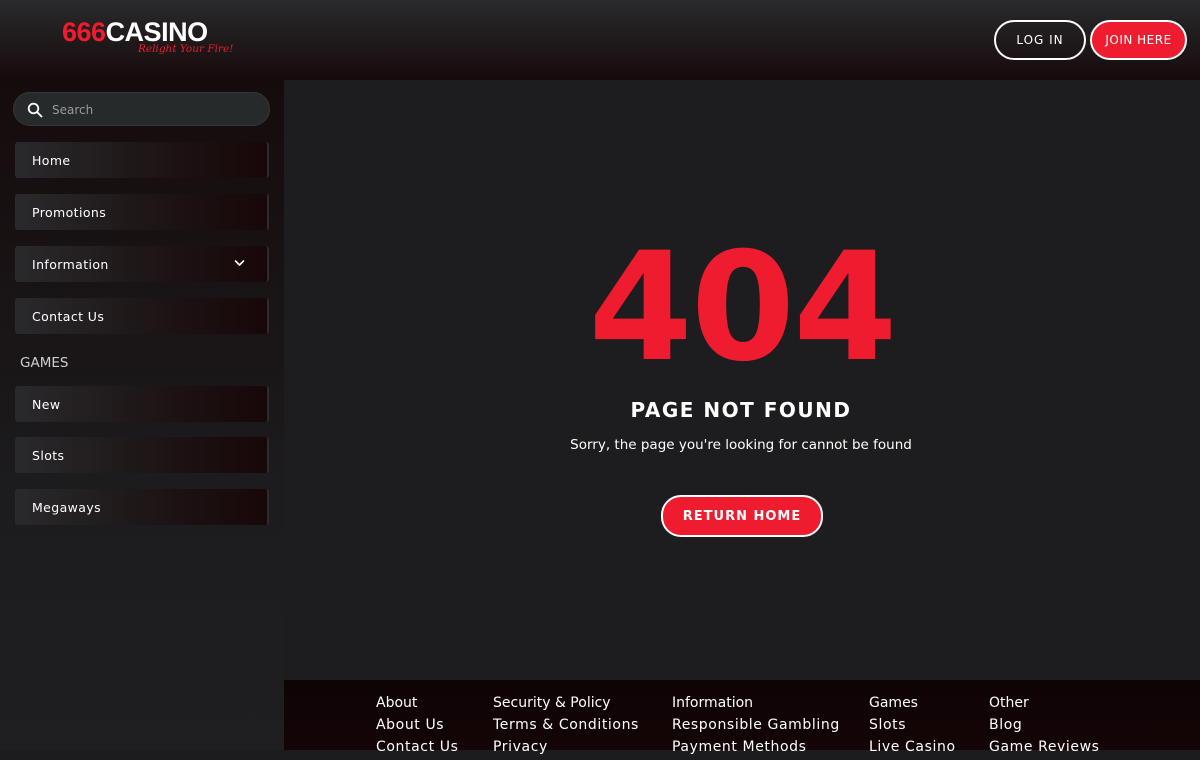 The image size is (1200, 760). I want to click on sidebar-item-label: Contact Us, so click(68, 316).